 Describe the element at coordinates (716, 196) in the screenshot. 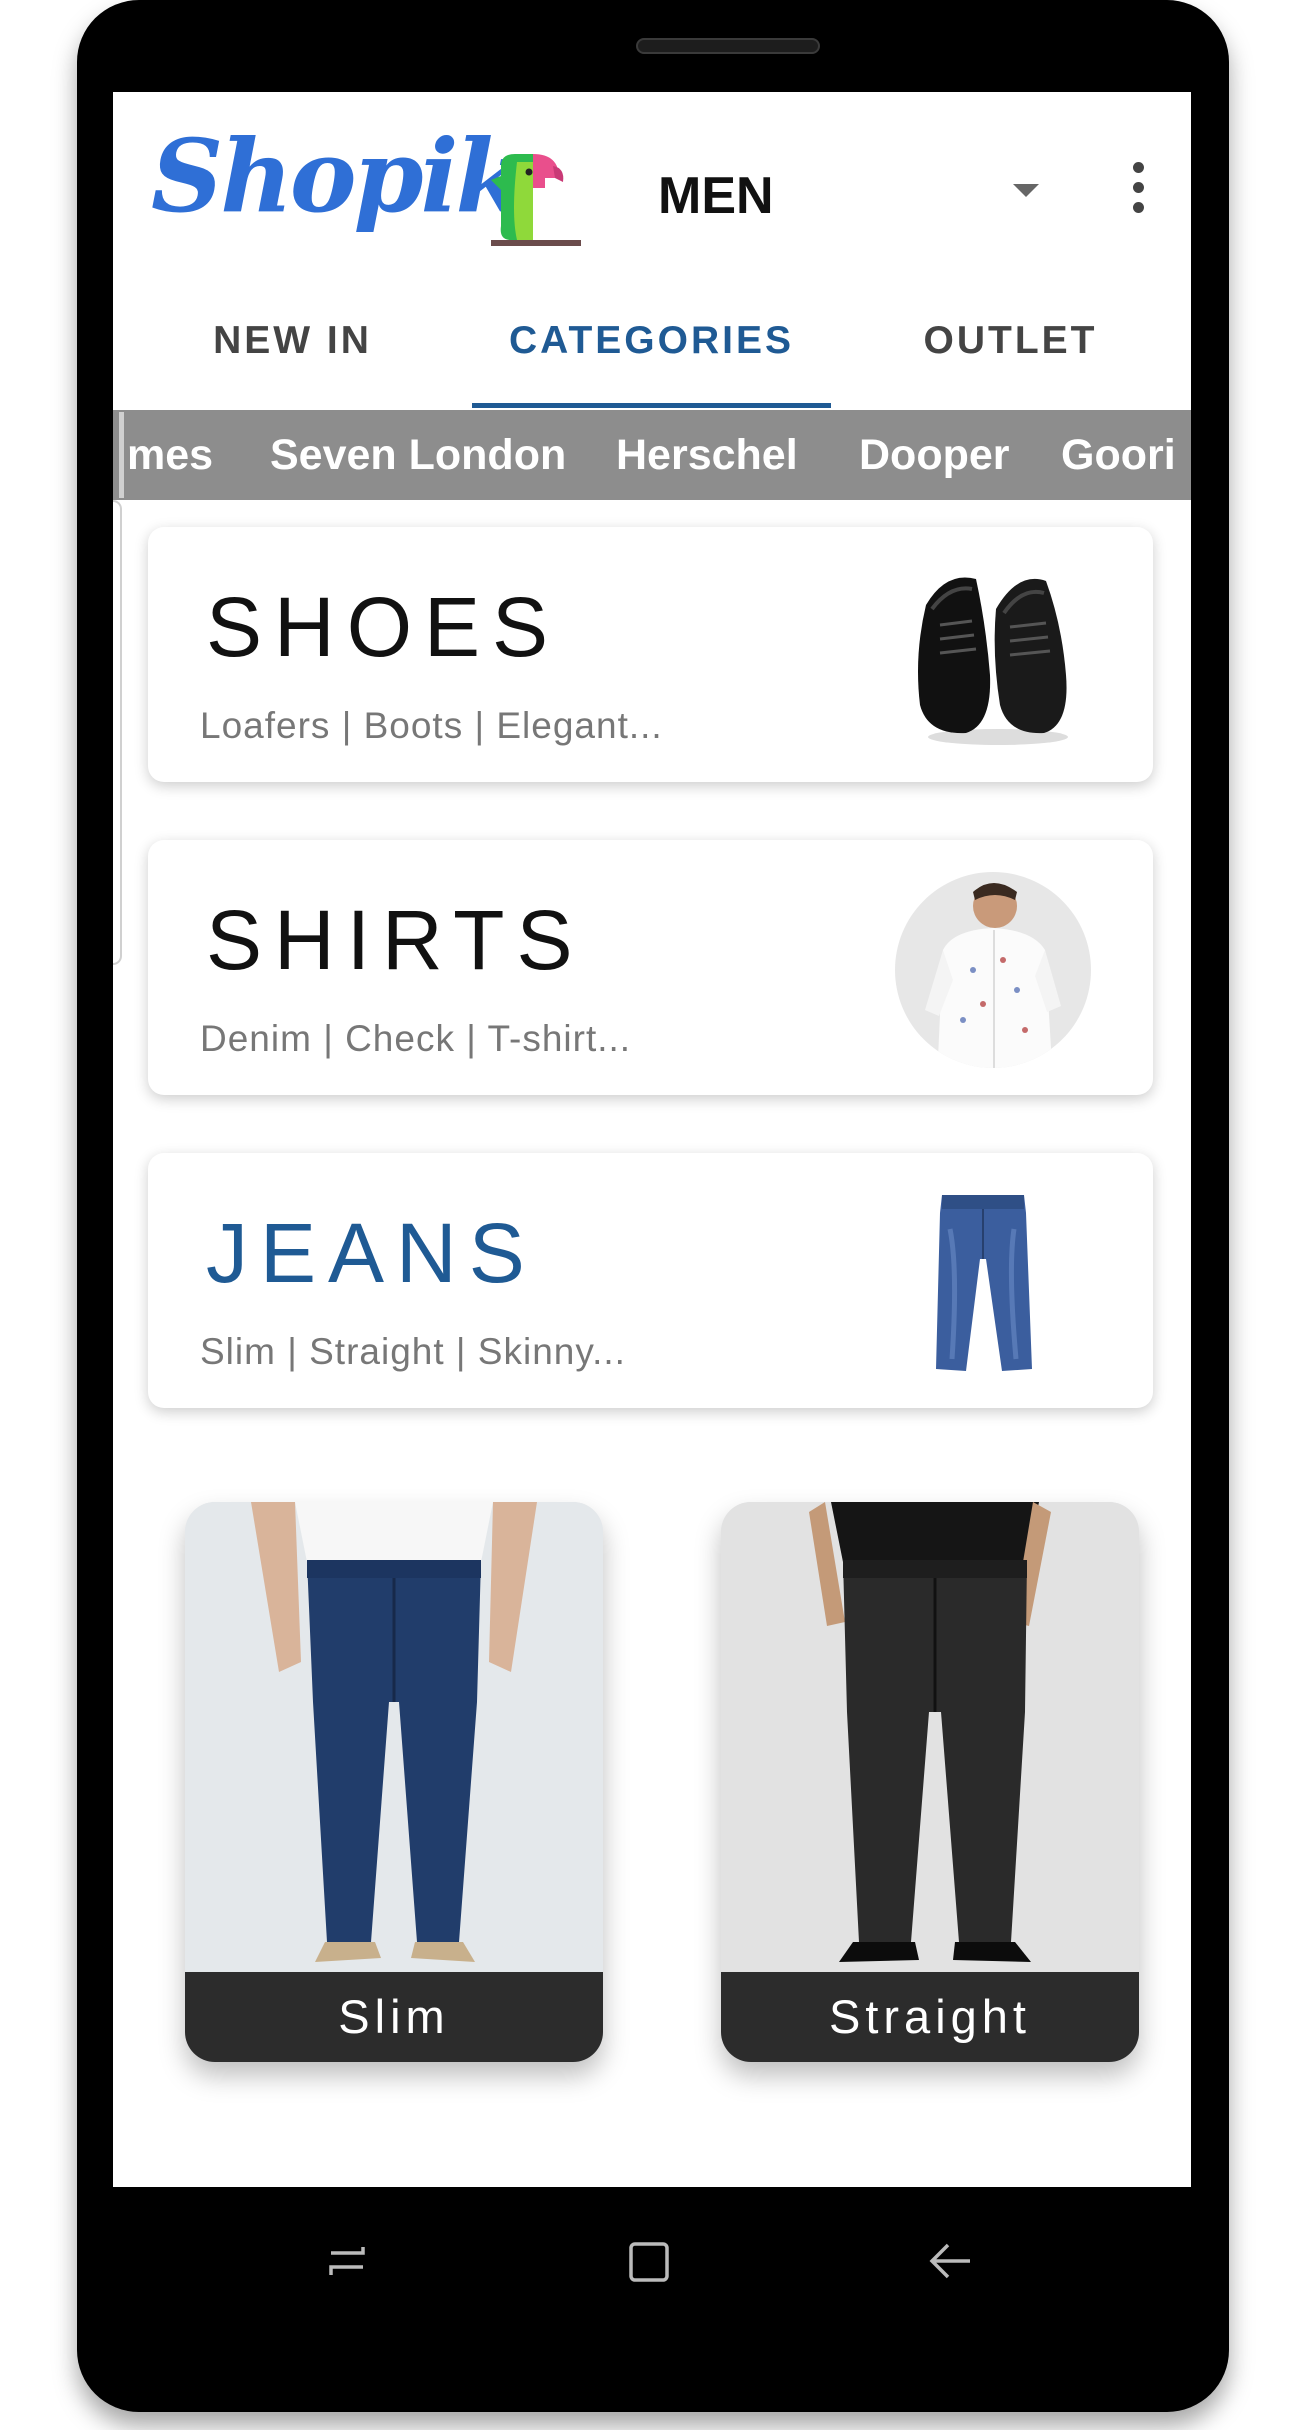

I see `gender-selected-value: MEN` at that location.